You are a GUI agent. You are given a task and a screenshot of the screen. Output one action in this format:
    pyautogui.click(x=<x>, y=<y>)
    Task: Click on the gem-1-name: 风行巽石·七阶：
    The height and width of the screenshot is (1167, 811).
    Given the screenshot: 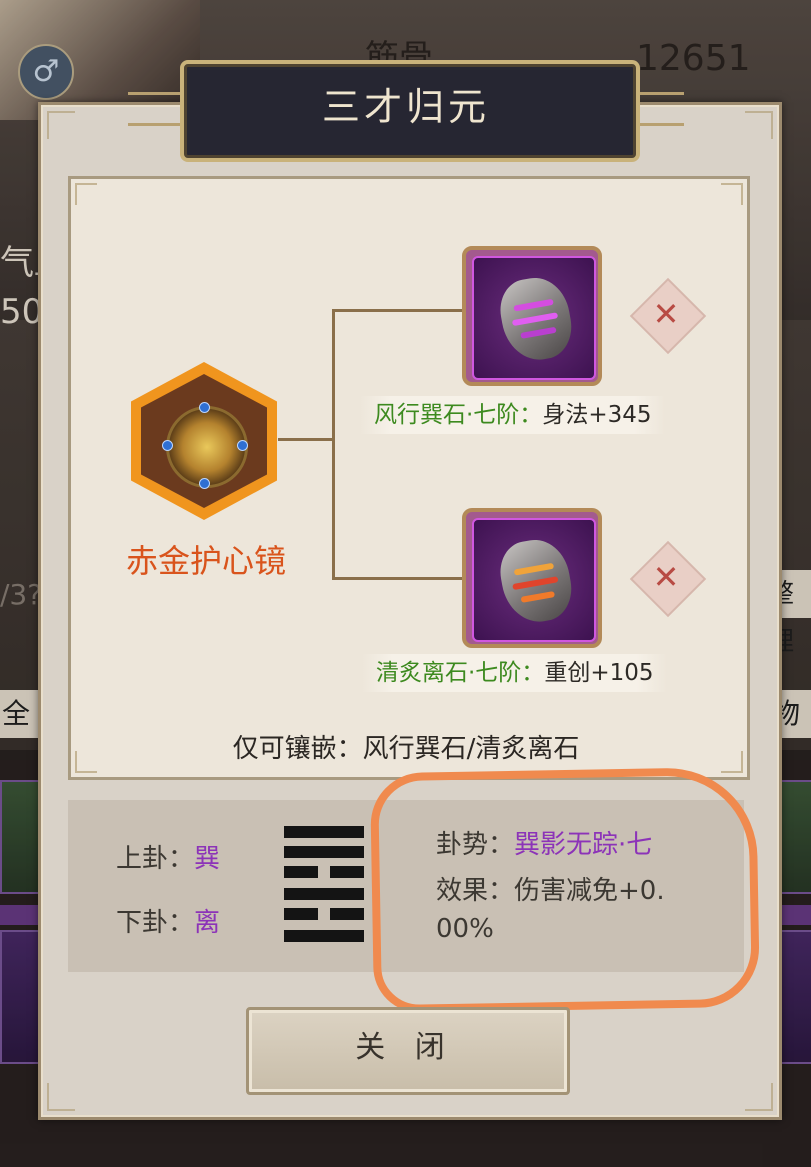 What is the action you would take?
    pyautogui.click(x=458, y=415)
    